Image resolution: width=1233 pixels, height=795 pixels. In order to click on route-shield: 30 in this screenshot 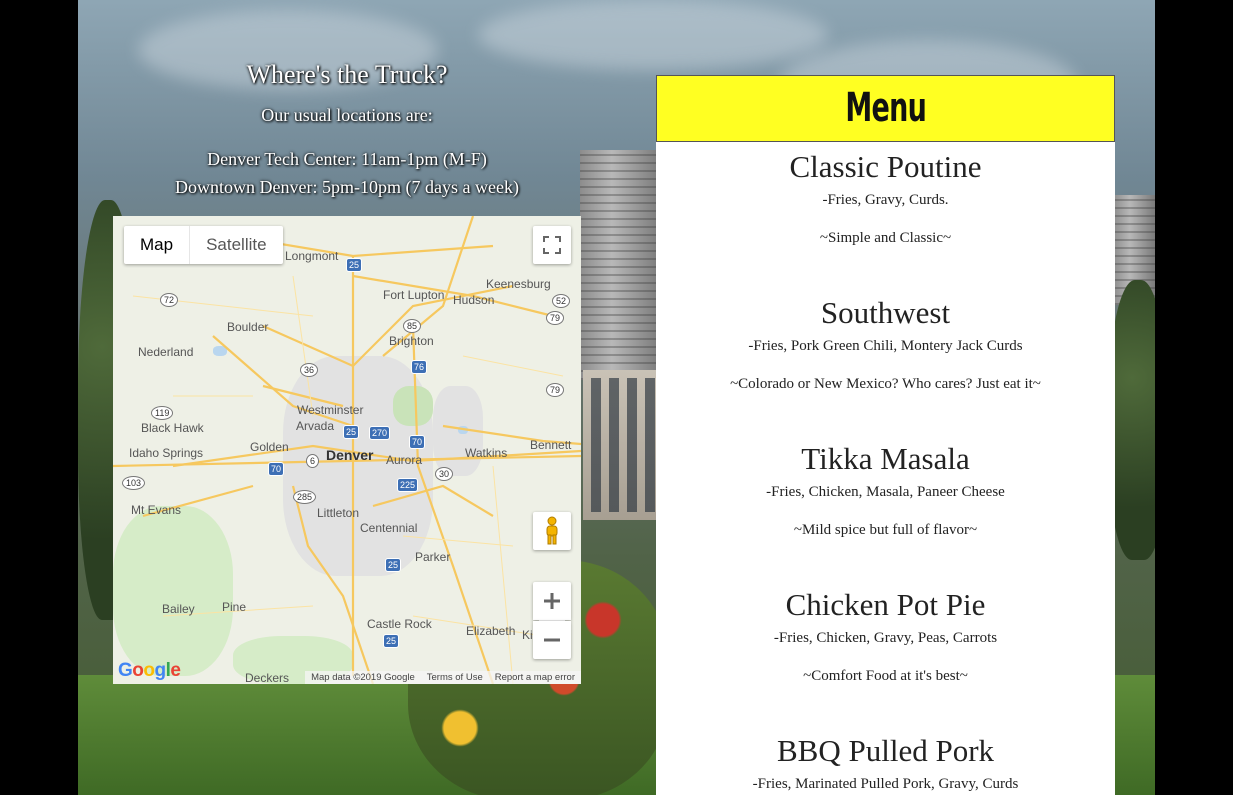, I will do `click(444, 474)`.